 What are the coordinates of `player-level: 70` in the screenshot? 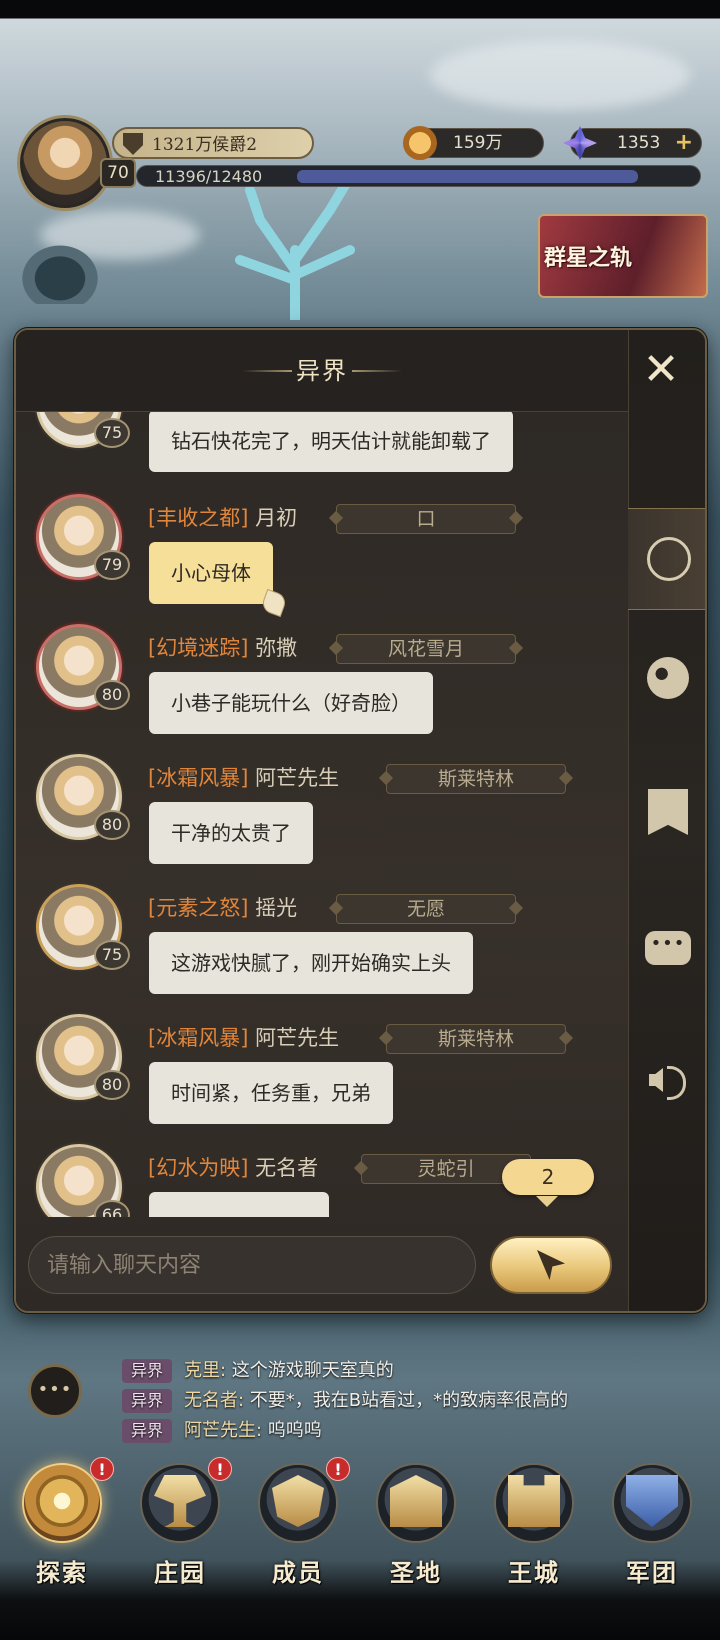 It's located at (118, 173).